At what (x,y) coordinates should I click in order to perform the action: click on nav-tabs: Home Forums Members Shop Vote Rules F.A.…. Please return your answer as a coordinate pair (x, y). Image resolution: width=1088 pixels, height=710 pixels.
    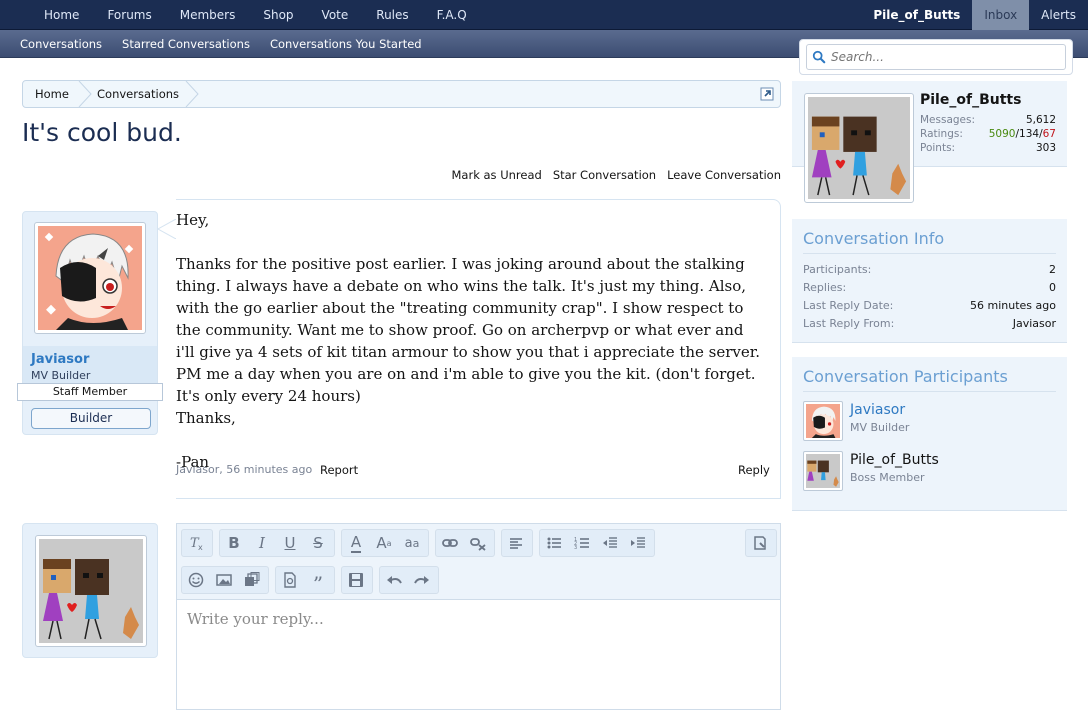
    Looking at the image, I should click on (255, 15).